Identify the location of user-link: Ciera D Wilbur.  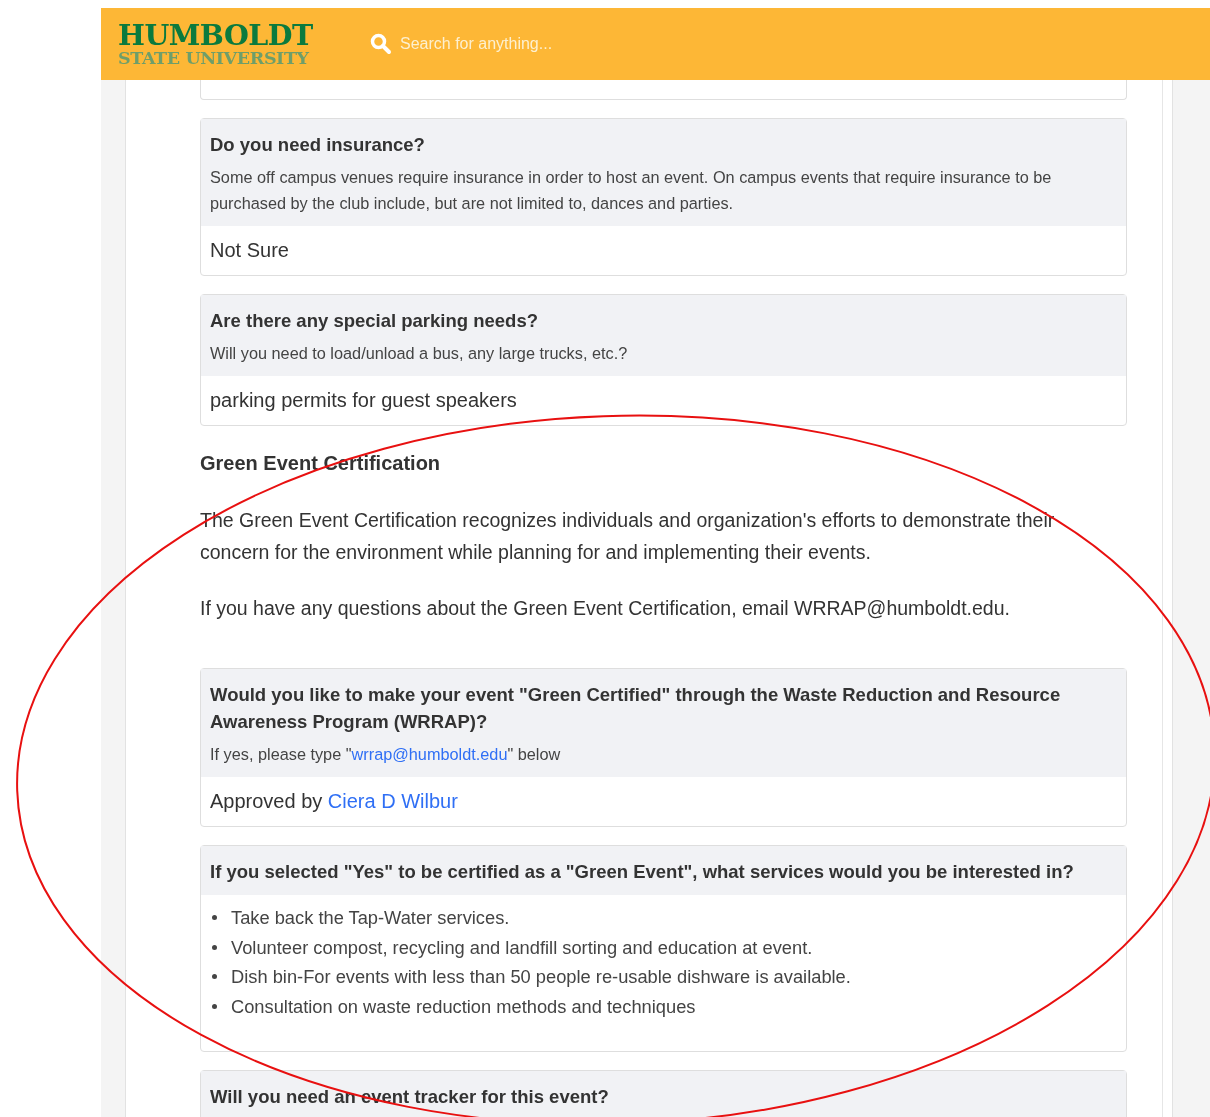
(392, 801).